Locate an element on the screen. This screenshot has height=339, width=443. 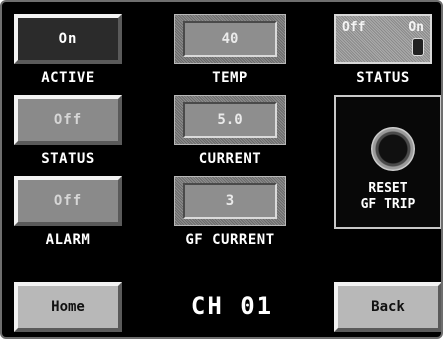
active-value: On is located at coordinates (68, 39).